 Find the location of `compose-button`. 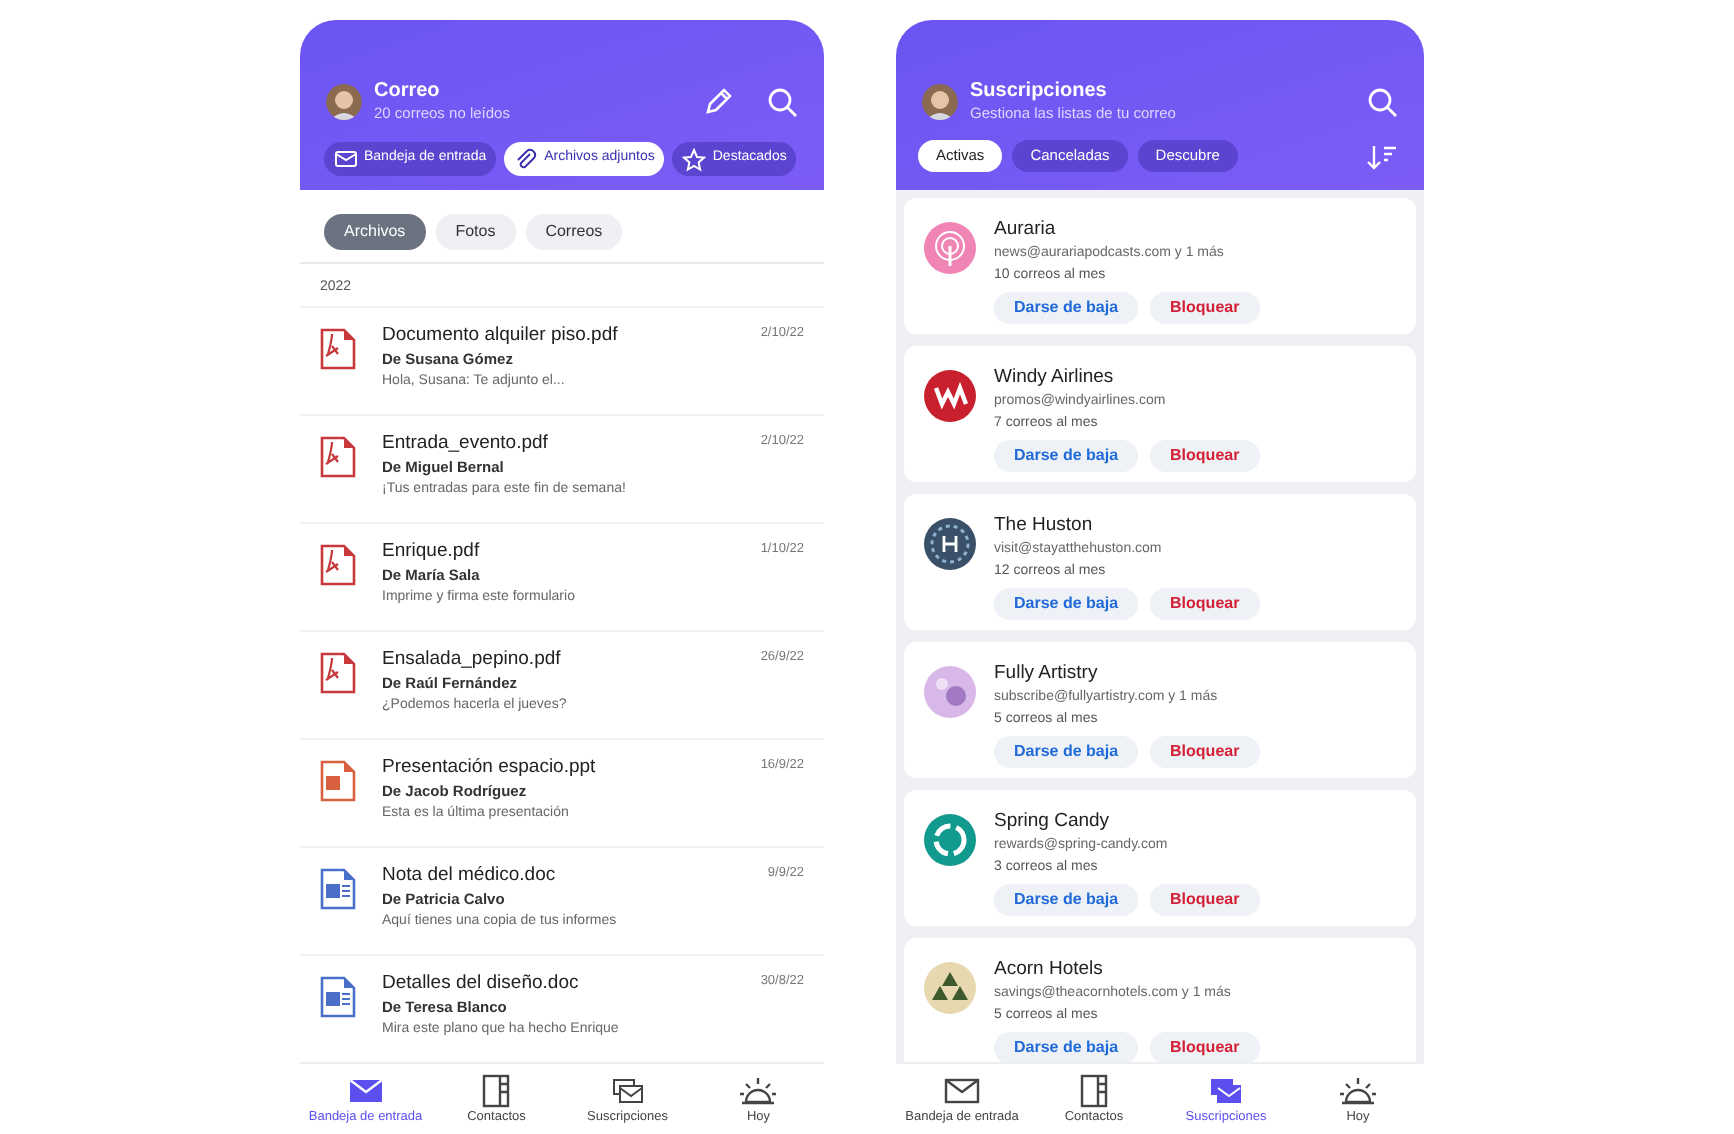

compose-button is located at coordinates (718, 102).